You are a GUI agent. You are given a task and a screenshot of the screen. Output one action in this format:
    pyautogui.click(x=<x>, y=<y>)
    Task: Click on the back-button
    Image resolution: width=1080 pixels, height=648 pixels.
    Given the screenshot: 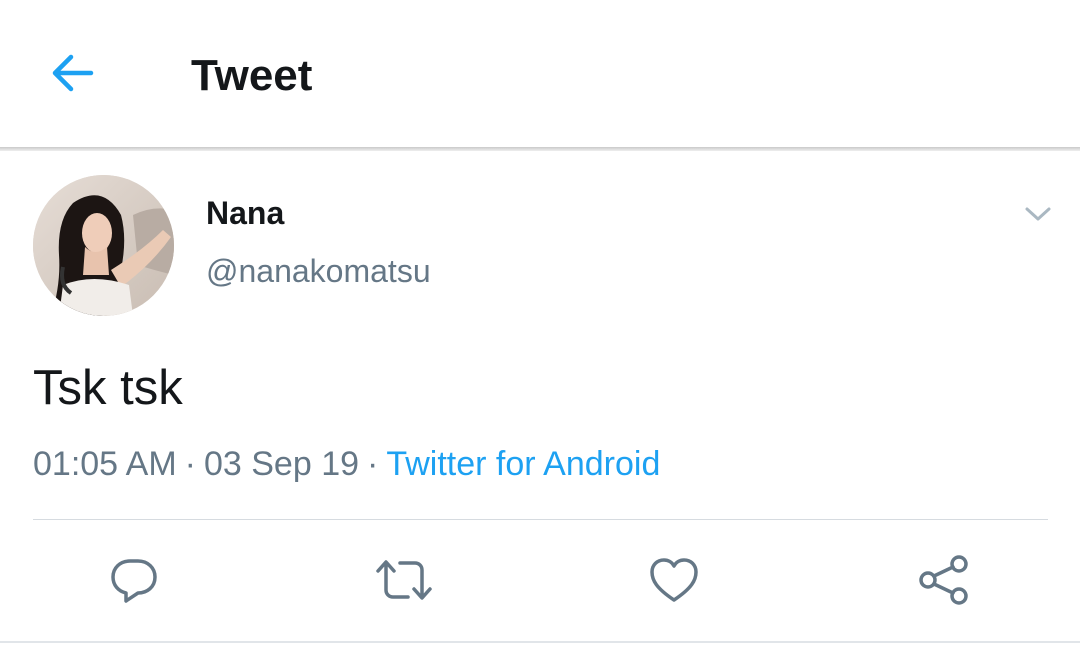 What is the action you would take?
    pyautogui.click(x=73, y=75)
    